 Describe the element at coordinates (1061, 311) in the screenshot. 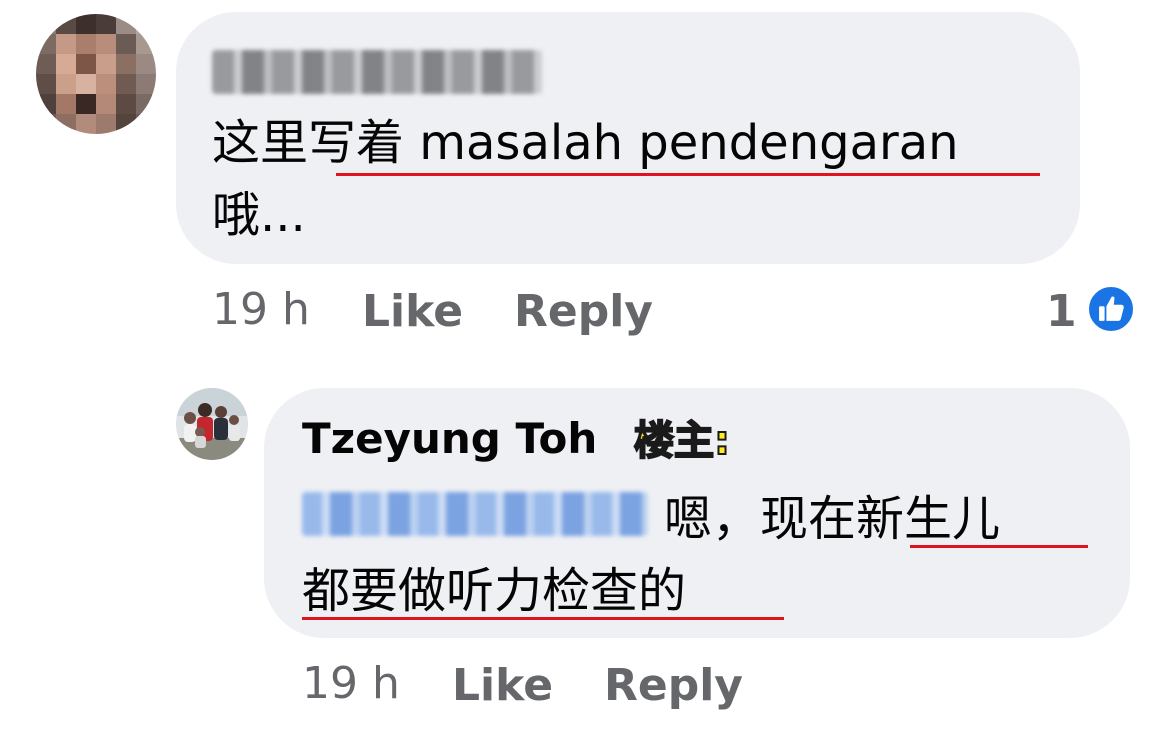

I see `reaction-count: 1` at that location.